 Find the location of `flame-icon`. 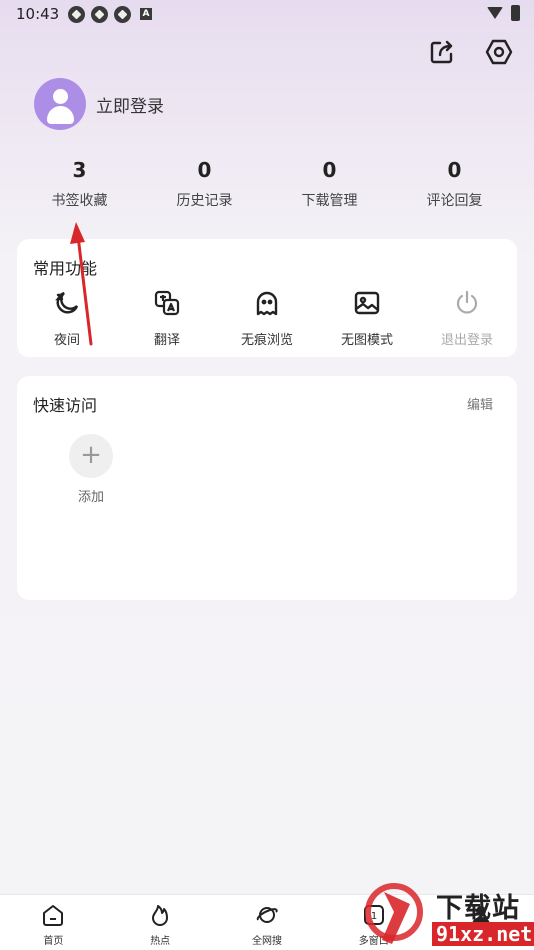

flame-icon is located at coordinates (160, 915).